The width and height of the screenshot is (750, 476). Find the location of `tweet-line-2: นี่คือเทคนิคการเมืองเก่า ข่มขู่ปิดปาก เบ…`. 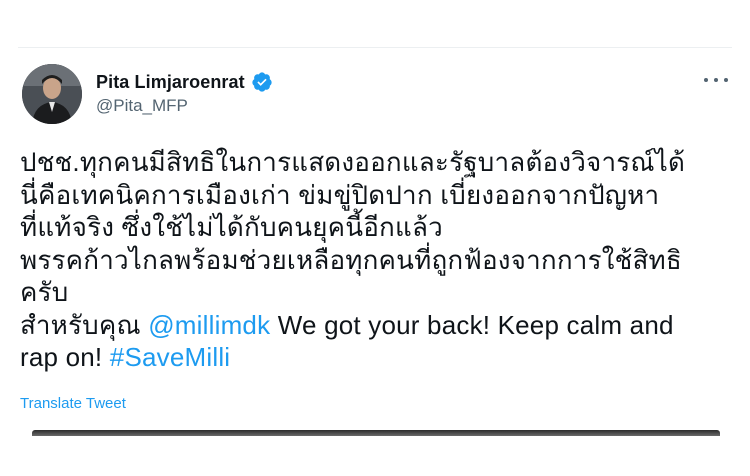

tweet-line-2: นี่คือเทคนิคการเมืองเก่า ข่มขู่ปิดปาก เบ… is located at coordinates (340, 194).